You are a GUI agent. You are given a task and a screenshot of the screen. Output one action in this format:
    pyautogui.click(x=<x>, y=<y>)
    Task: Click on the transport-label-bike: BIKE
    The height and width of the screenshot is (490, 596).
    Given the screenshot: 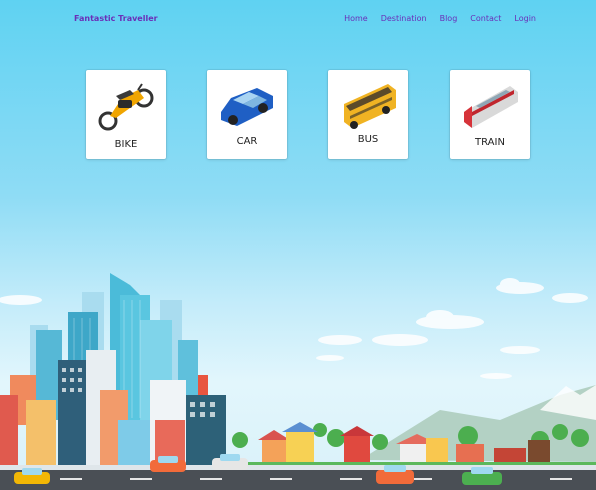 What is the action you would take?
    pyautogui.click(x=126, y=144)
    